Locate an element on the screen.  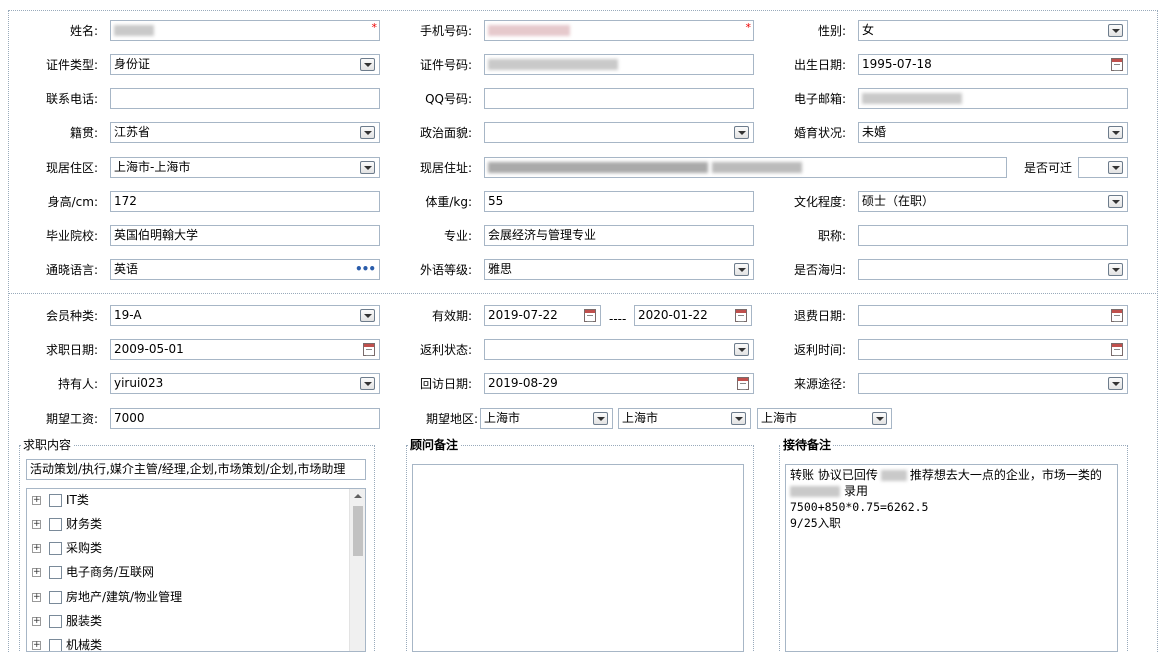
title-field is located at coordinates (993, 235).